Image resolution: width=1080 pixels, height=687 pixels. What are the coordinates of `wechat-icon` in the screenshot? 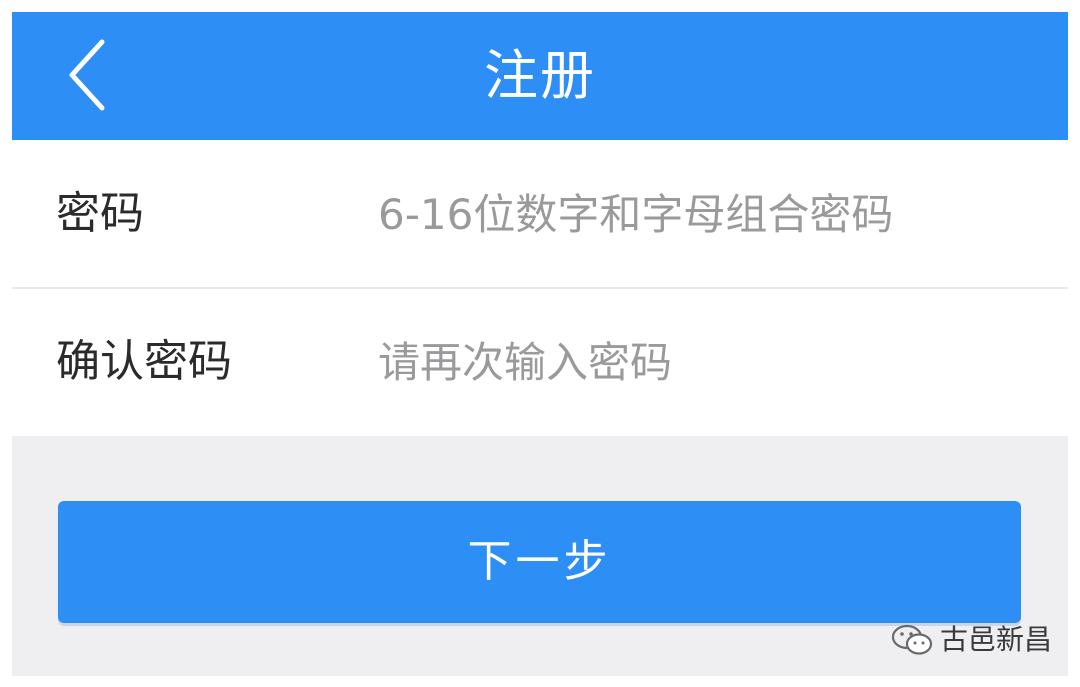 It's located at (912, 639).